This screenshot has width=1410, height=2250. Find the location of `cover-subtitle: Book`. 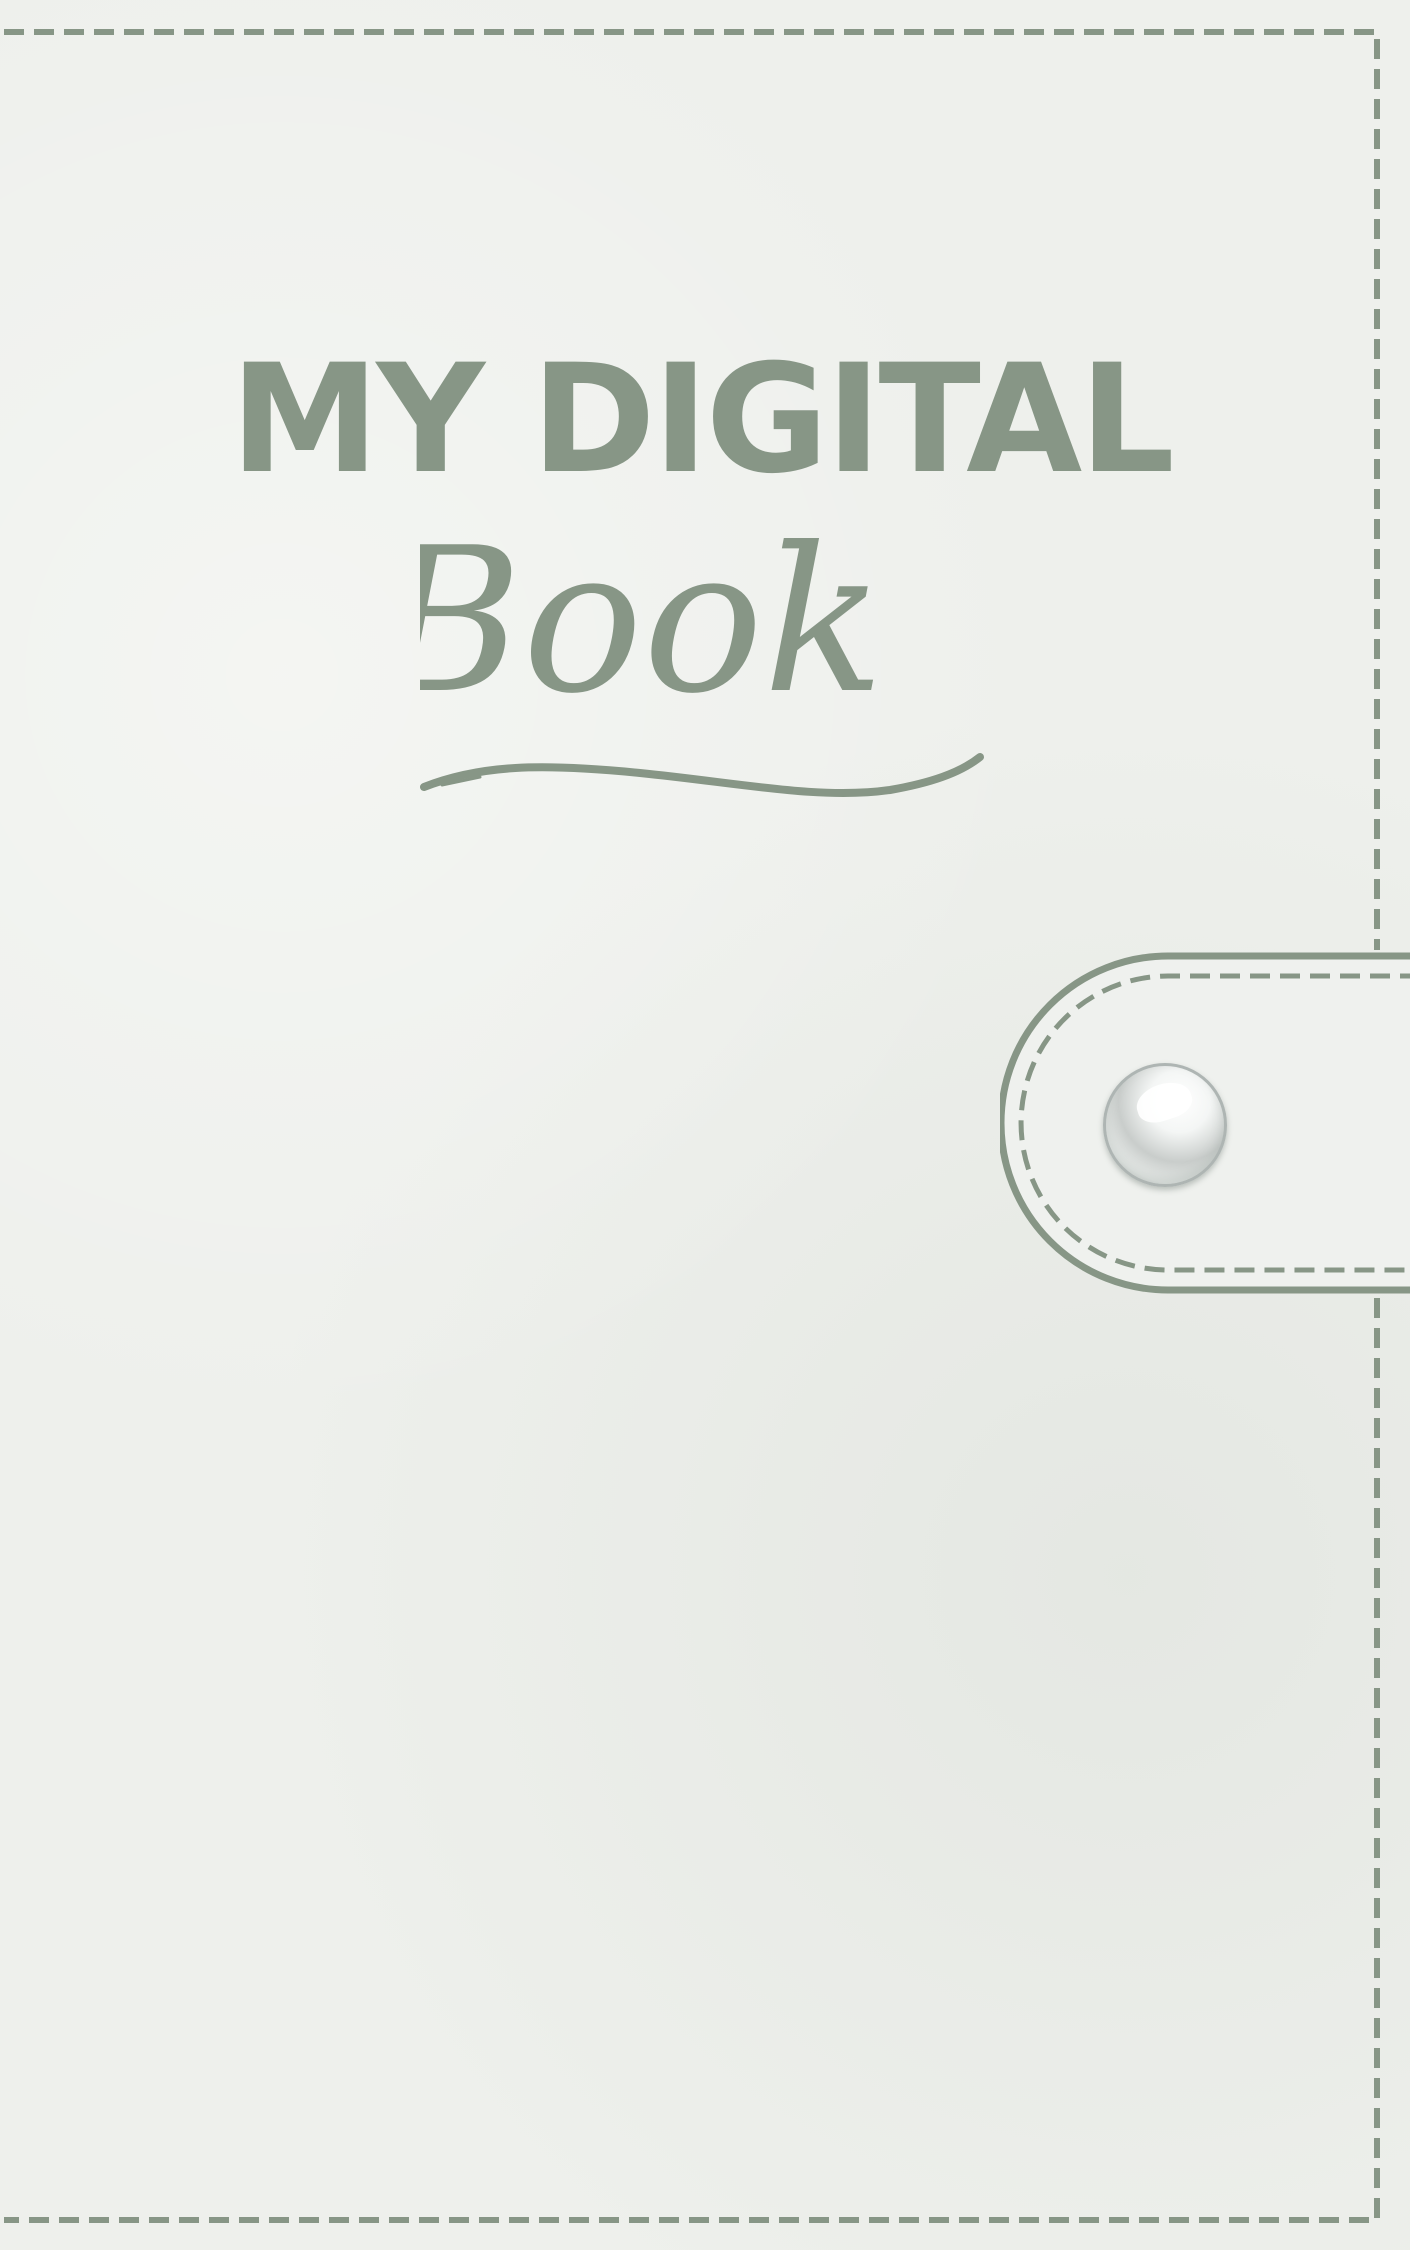

cover-subtitle: Book is located at coordinates (652, 626).